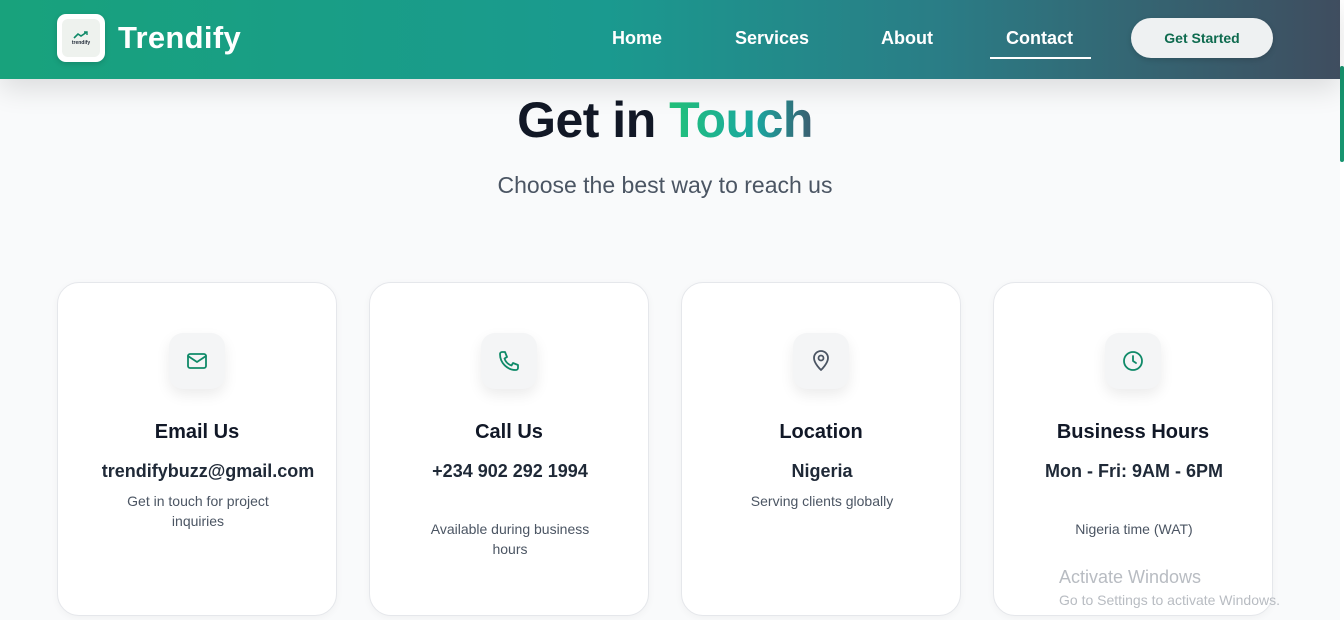 The image size is (1344, 620). Describe the element at coordinates (197, 432) in the screenshot. I see `card-title: Email Us` at that location.